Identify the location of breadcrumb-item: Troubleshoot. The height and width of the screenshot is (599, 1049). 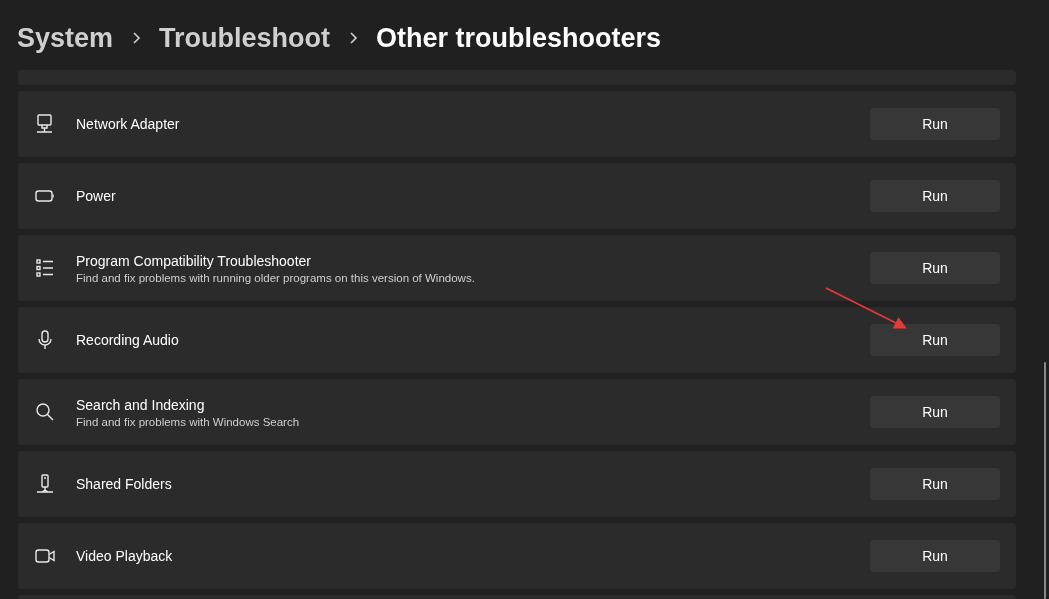
(245, 38).